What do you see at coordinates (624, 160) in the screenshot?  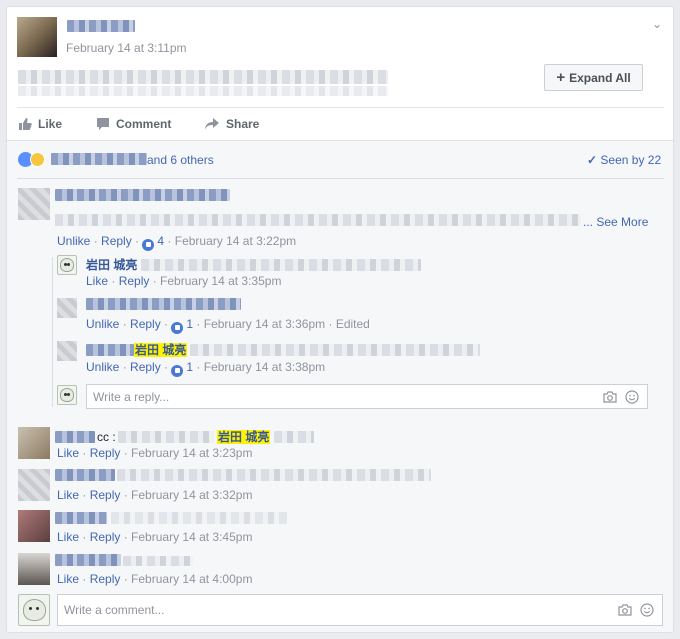 I see `seen-by: ✓ Seen by 22` at bounding box center [624, 160].